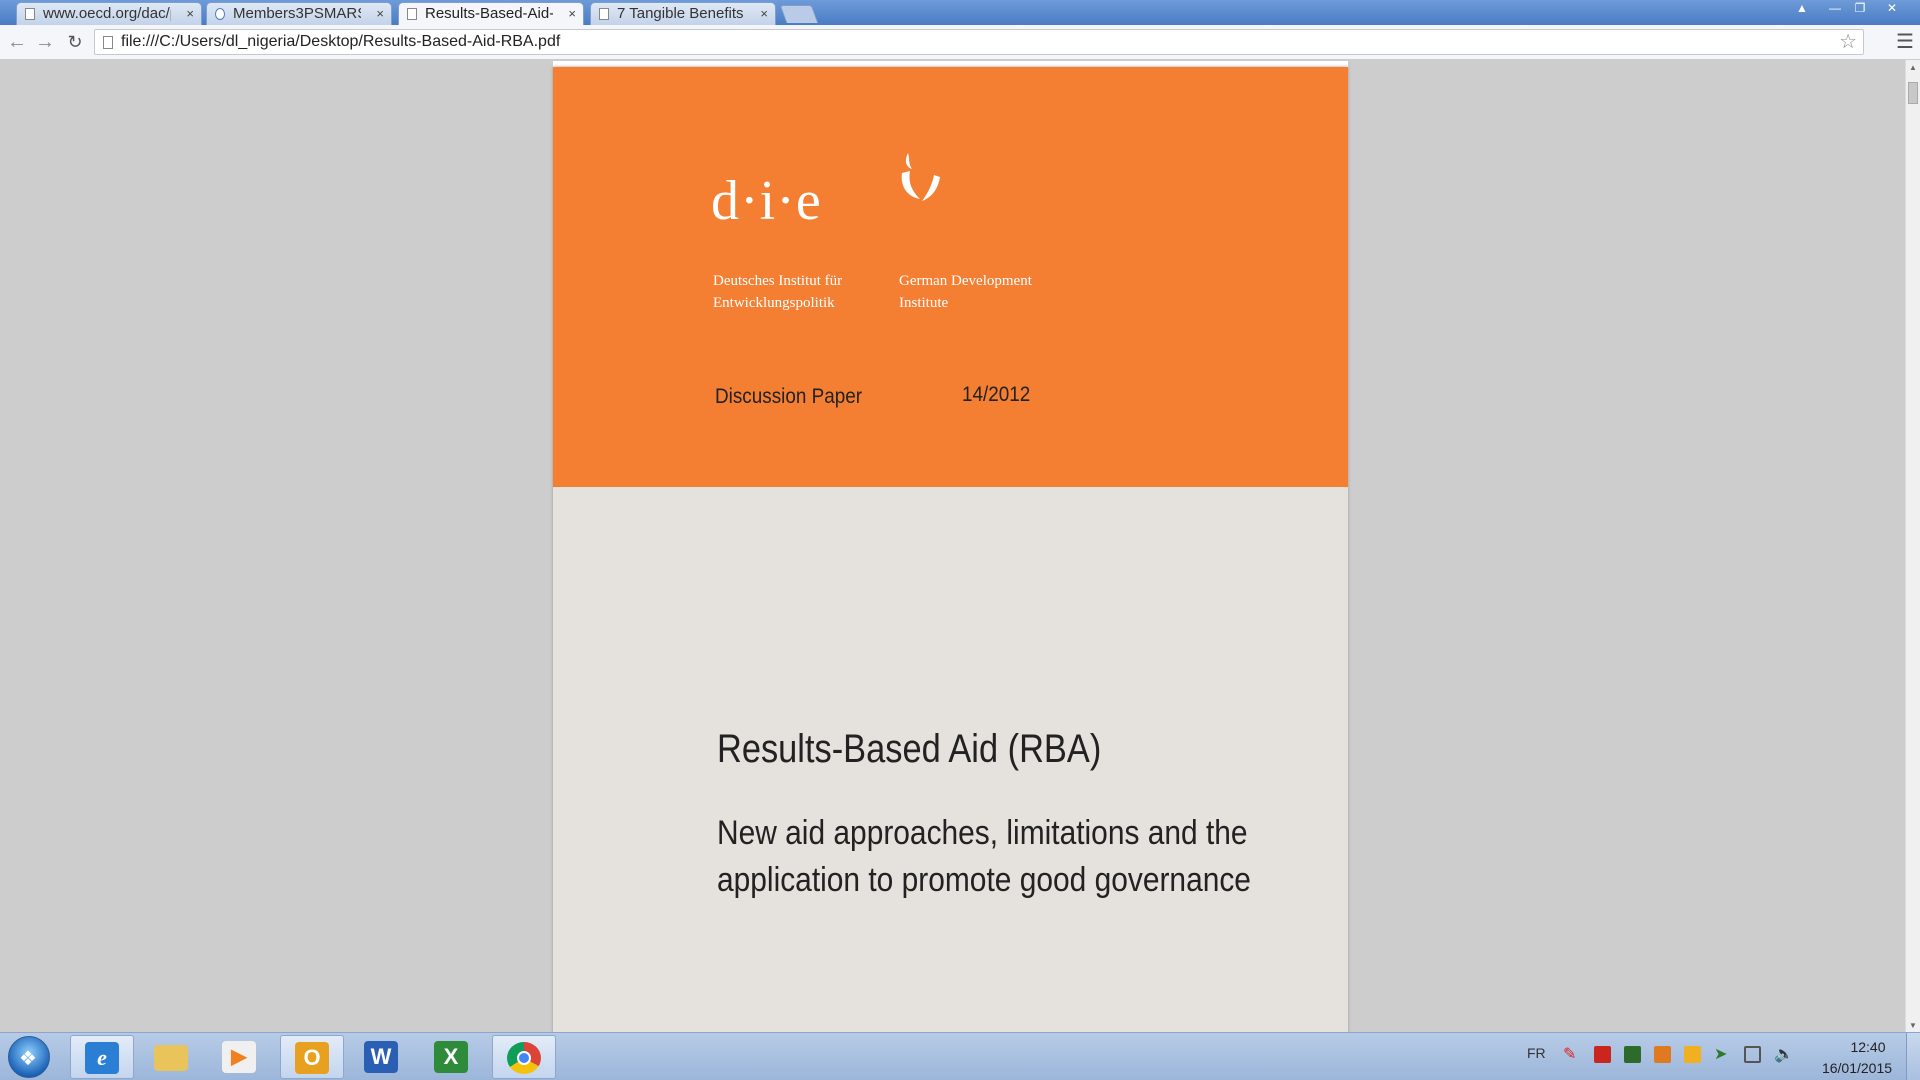  Describe the element at coordinates (982, 833) in the screenshot. I see `subtitle-line: New aid approaches, limitations and the` at that location.